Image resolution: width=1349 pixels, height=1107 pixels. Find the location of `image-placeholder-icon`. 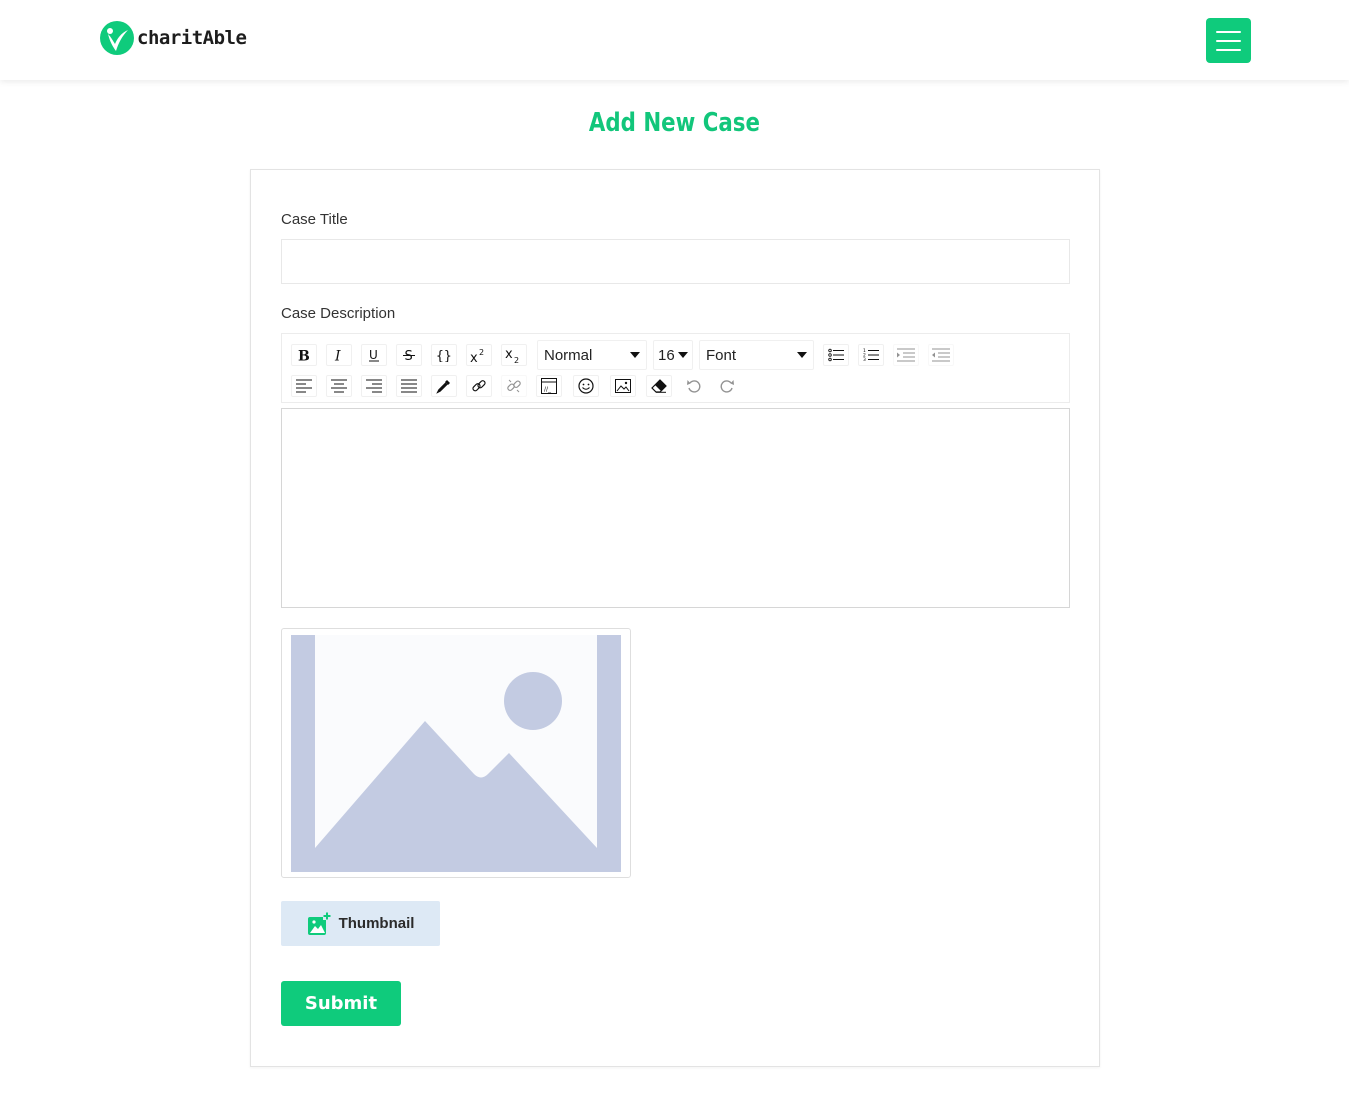

image-placeholder-icon is located at coordinates (456, 753).